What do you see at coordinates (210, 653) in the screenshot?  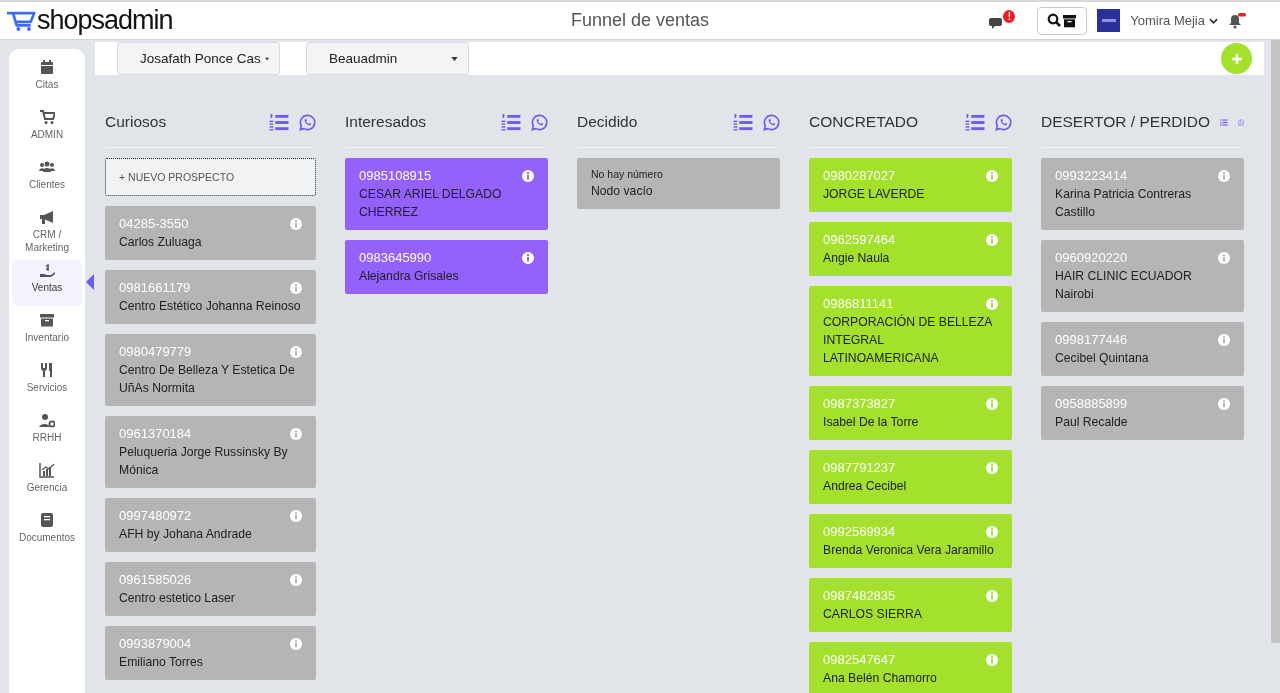 I see `lead-card: 0993879004 Emiliano Torres` at bounding box center [210, 653].